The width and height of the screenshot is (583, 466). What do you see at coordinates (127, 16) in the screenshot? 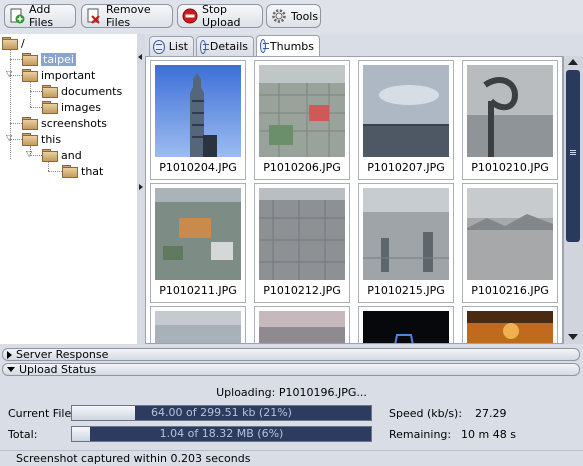
I see `remove-files-button: Remove Files` at bounding box center [127, 16].